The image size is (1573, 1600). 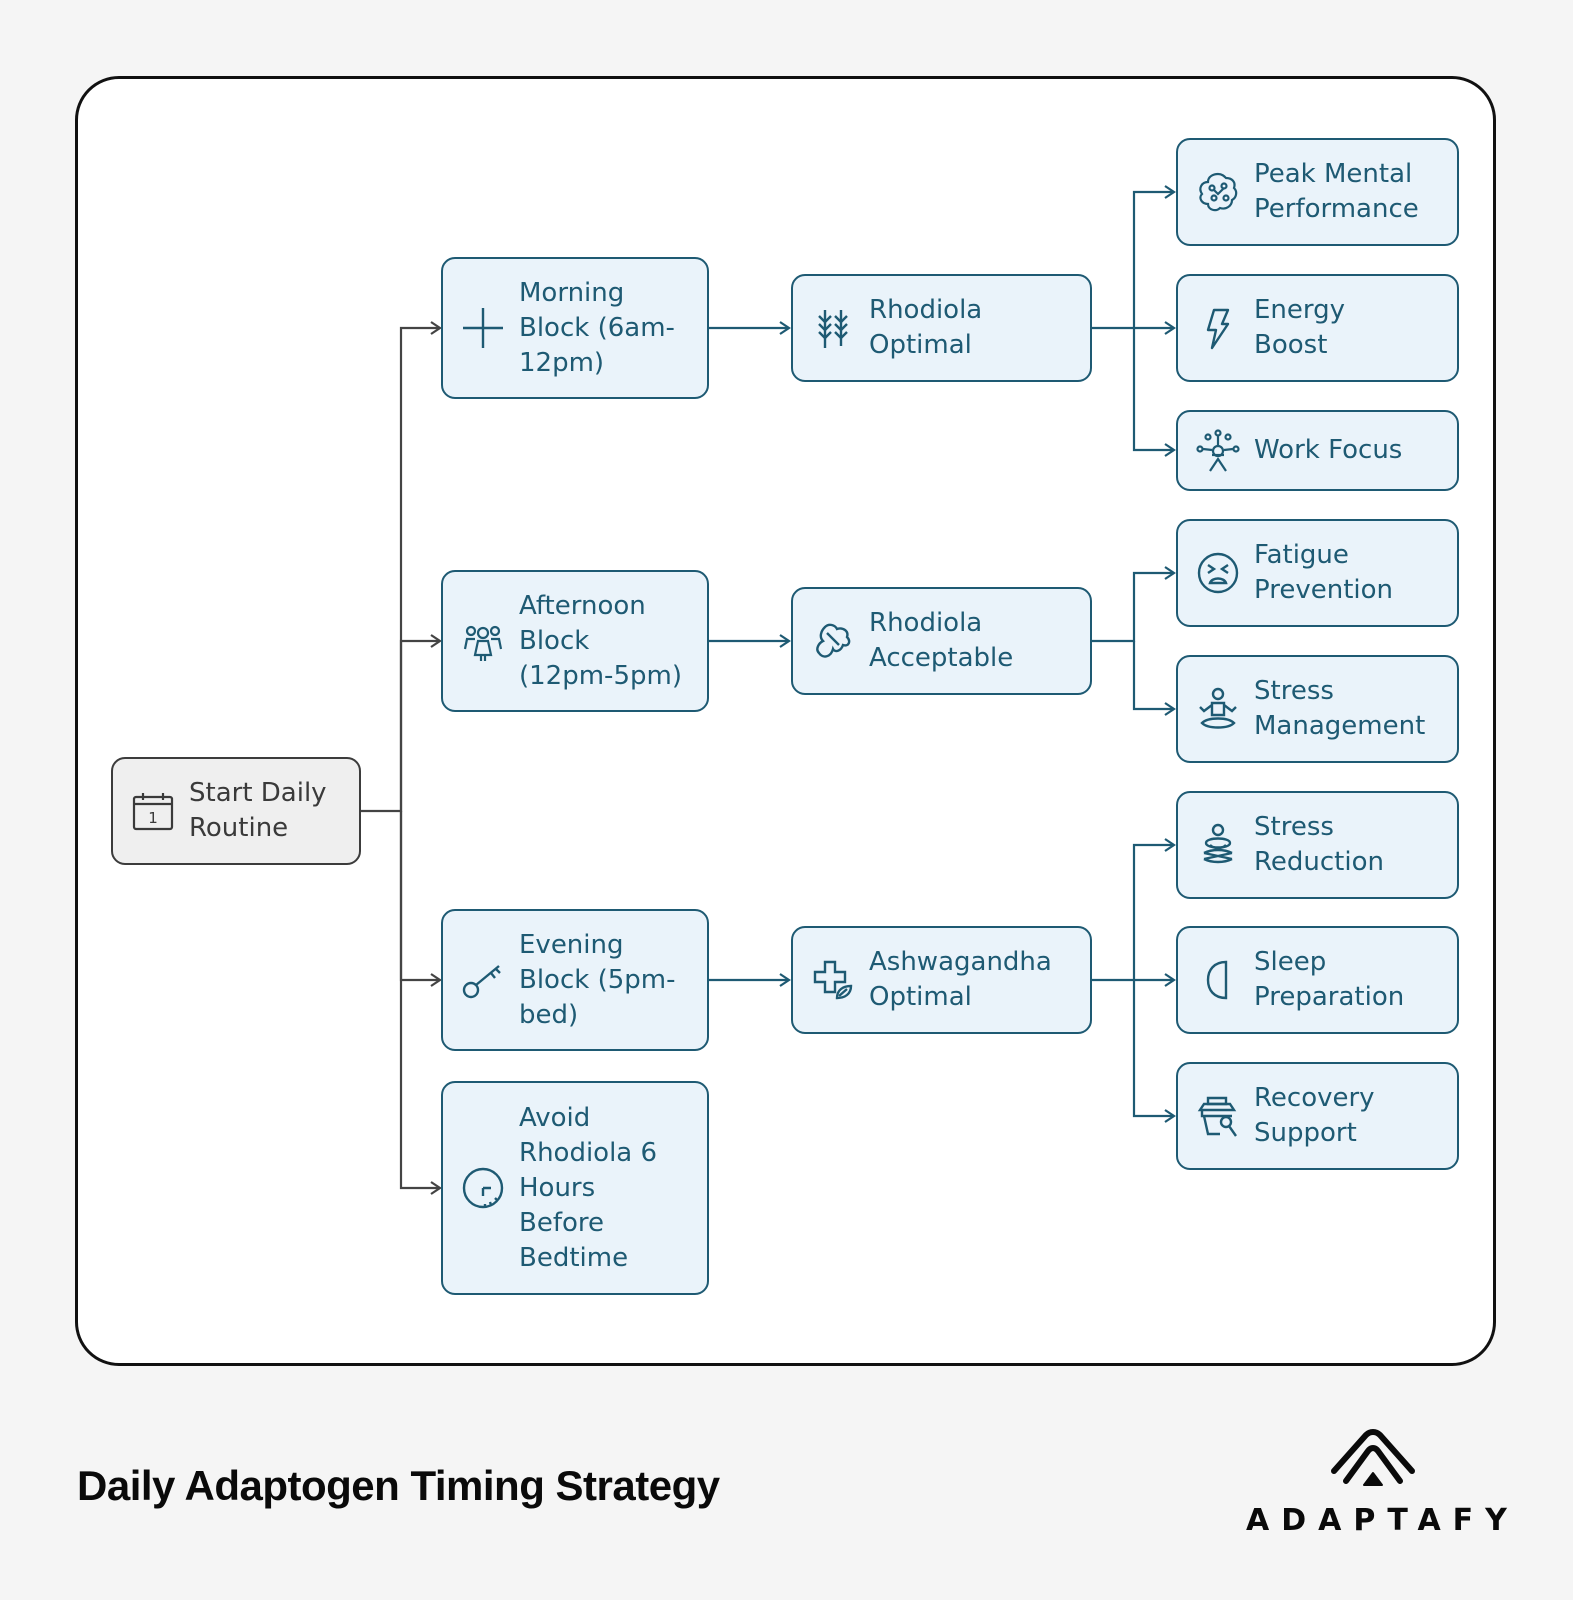 What do you see at coordinates (1329, 979) in the screenshot?
I see `node-label: Sleep Preparation` at bounding box center [1329, 979].